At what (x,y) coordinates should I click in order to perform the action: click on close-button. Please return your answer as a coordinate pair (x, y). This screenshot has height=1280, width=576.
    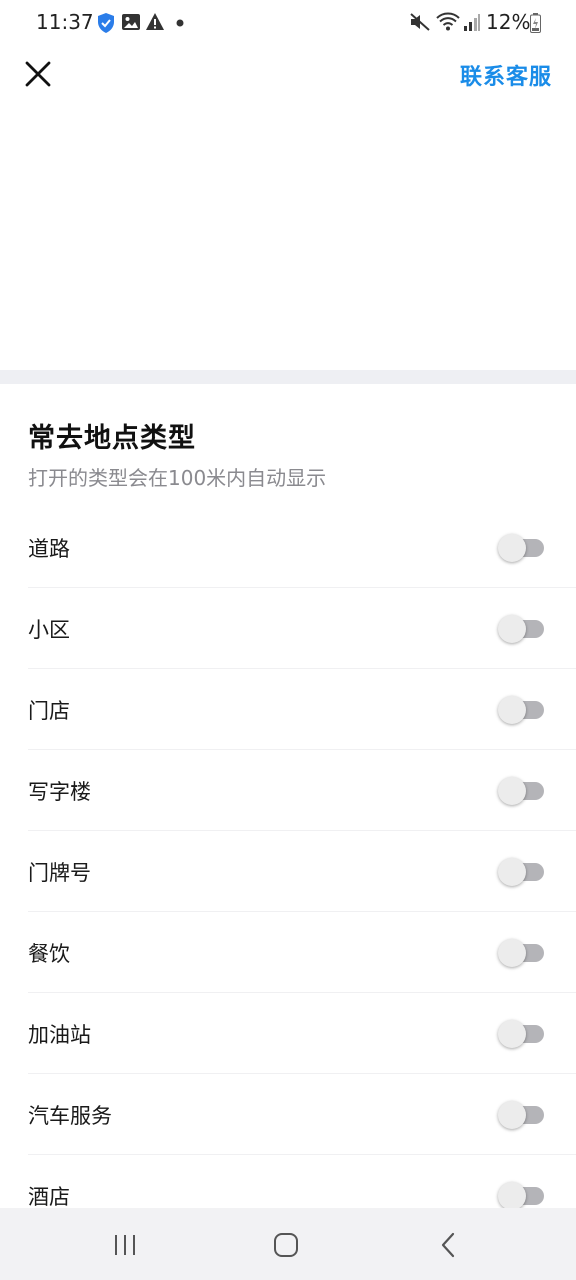
    Looking at the image, I should click on (38, 74).